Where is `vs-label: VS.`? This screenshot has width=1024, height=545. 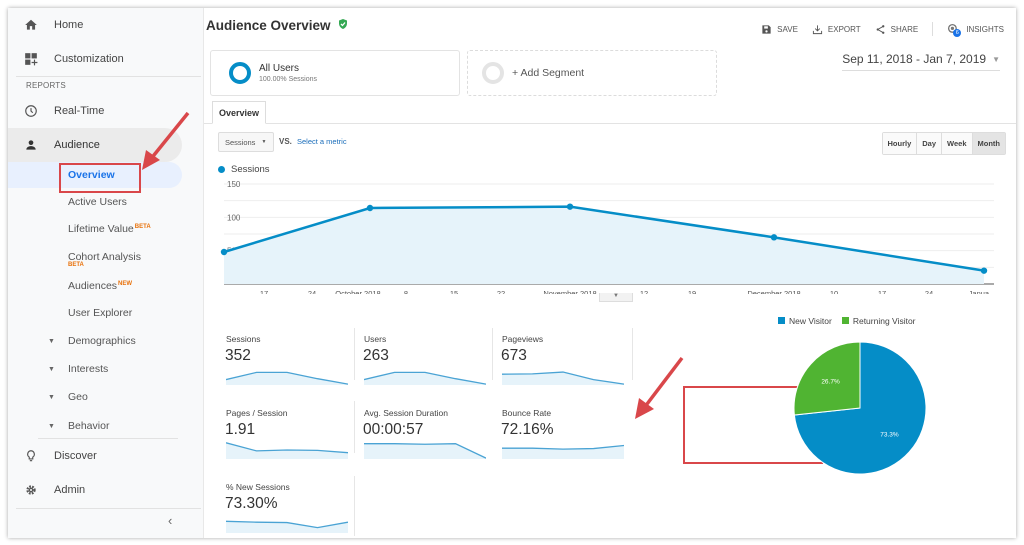
vs-label: VS. is located at coordinates (285, 141).